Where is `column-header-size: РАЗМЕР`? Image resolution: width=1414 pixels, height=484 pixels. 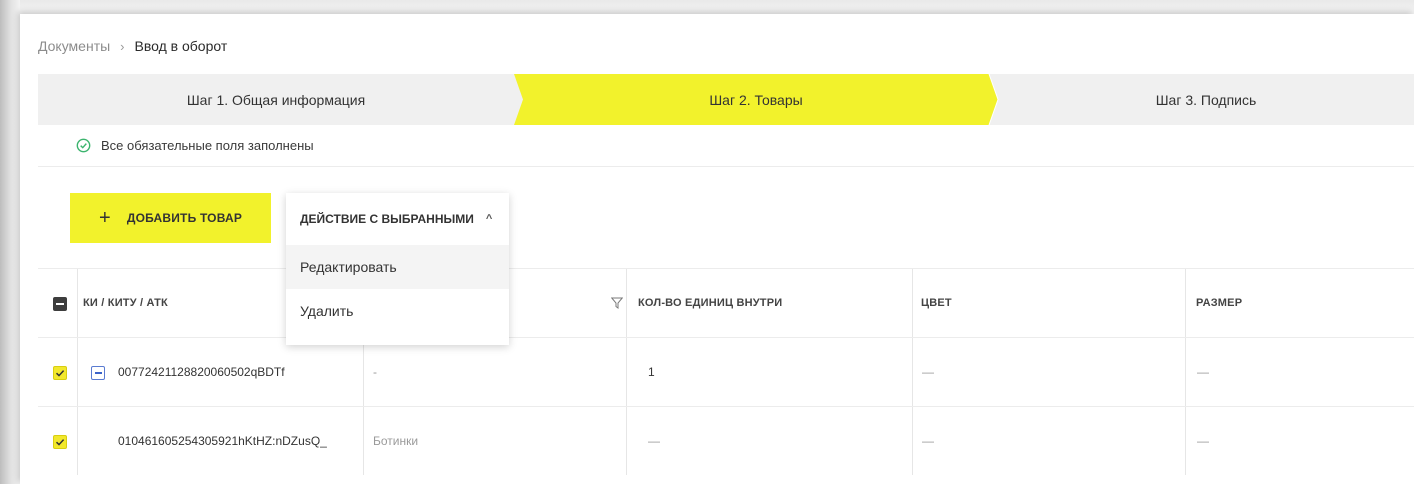 column-header-size: РАЗМЕР is located at coordinates (1296, 303).